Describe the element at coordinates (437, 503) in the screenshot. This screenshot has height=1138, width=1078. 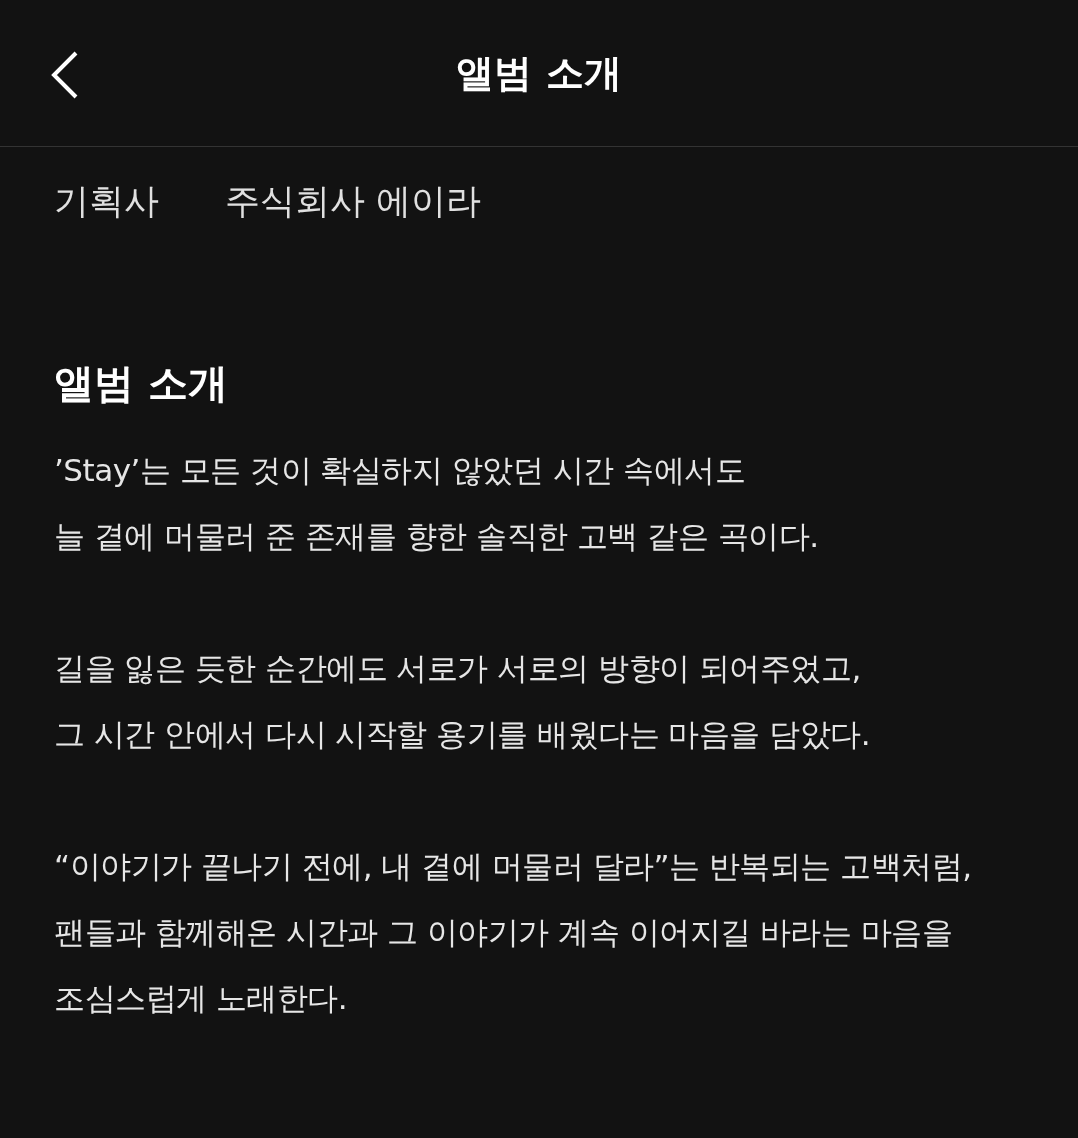
I see `description-paragraph: ’Stay’는 모든 것이 확실하지 않았던 시간 속에서도 늘 곁에 머물러 준 존재를 향한 솔직한 고백 같은 곡이다.` at that location.